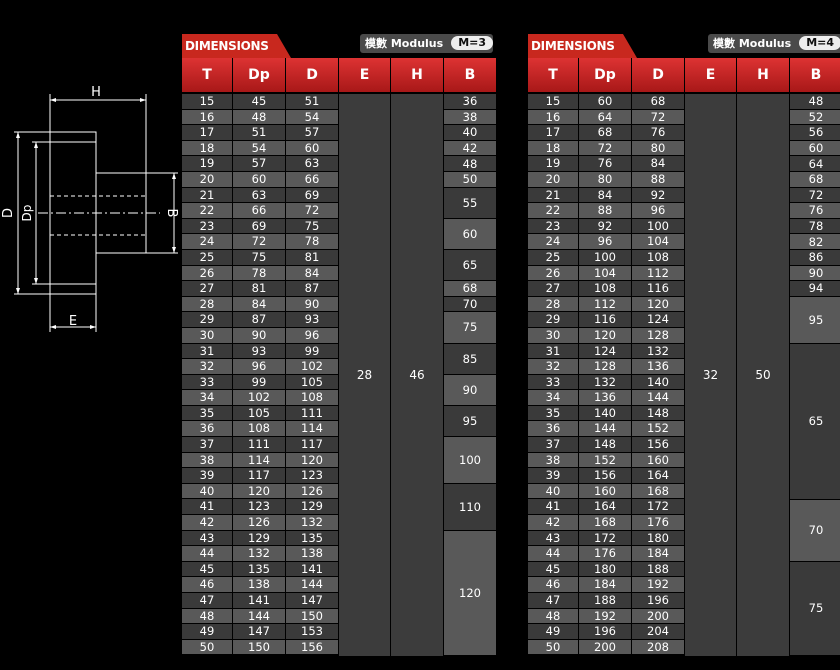  What do you see at coordinates (553, 367) in the screenshot?
I see `table-cell: 32` at bounding box center [553, 367].